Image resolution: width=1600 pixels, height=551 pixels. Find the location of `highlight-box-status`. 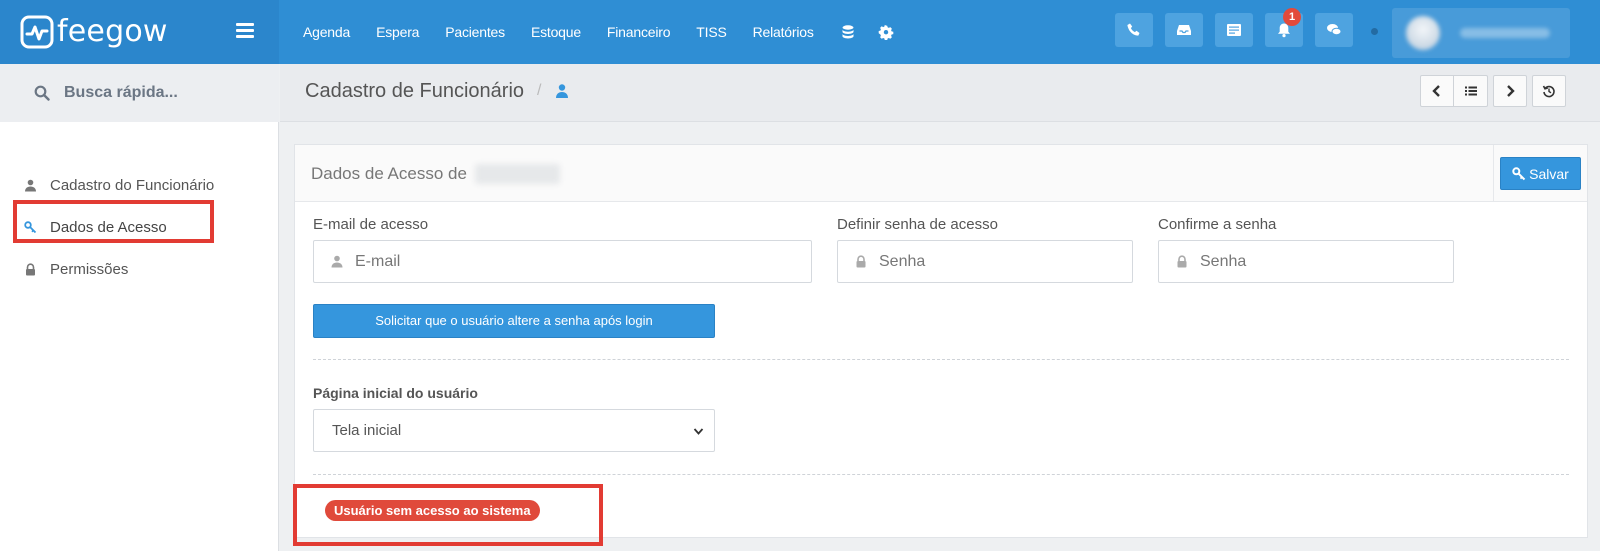

highlight-box-status is located at coordinates (448, 515).